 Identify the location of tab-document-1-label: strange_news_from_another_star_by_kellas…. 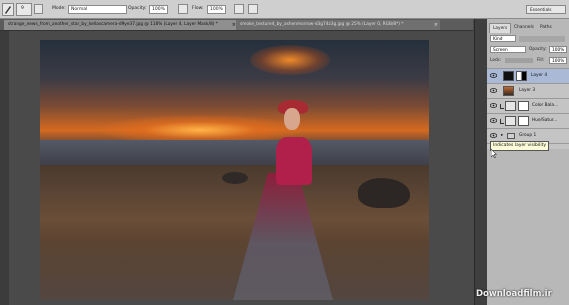
(113, 24).